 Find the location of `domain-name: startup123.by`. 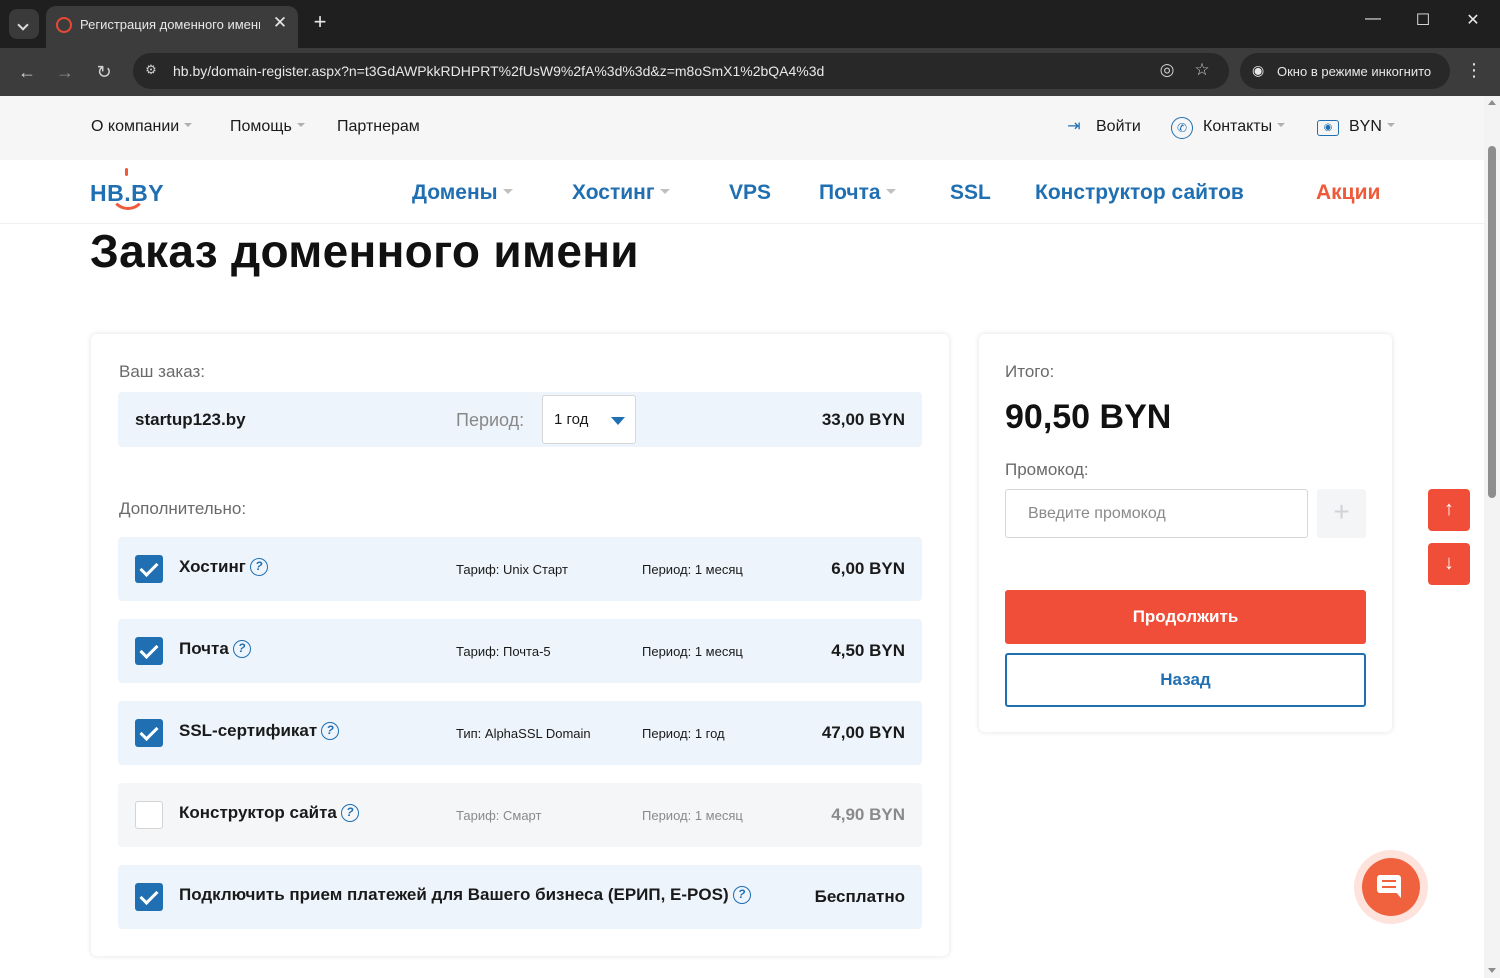

domain-name: startup123.by is located at coordinates (190, 419).